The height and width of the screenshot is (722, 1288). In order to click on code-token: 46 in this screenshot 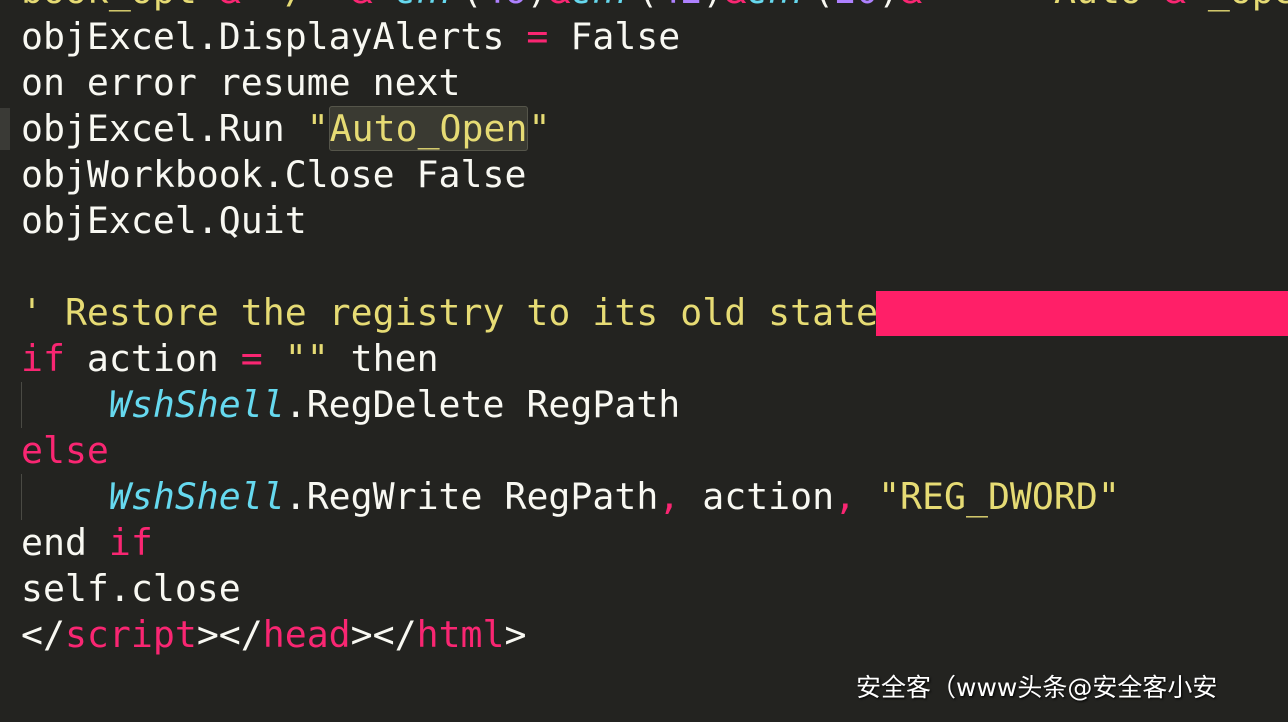, I will do `click(505, 6)`.